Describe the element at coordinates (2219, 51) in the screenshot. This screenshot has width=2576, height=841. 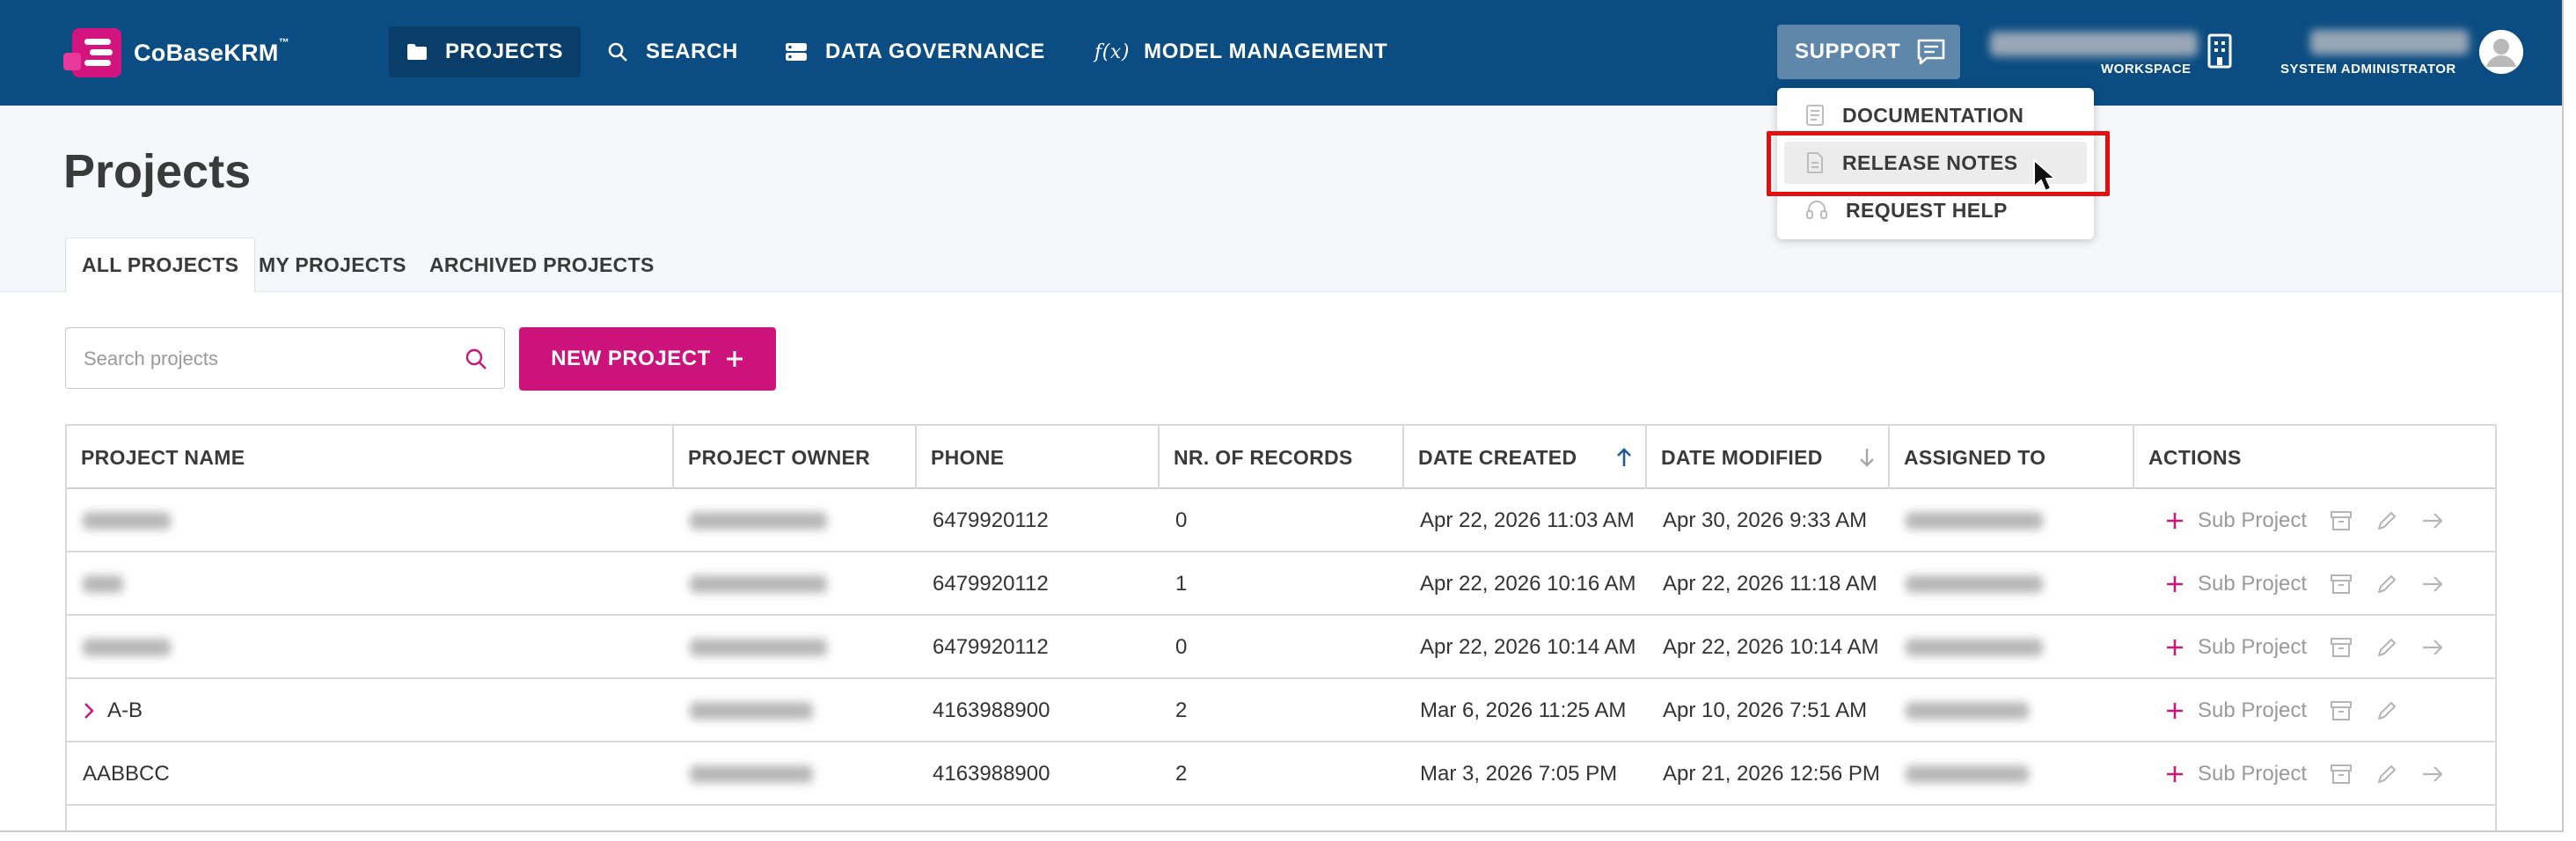
I see `building-icon` at that location.